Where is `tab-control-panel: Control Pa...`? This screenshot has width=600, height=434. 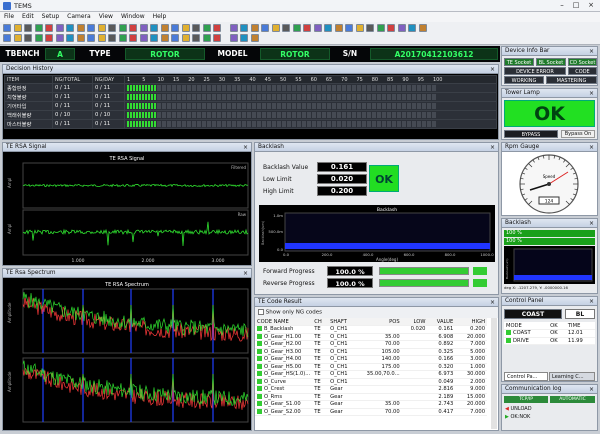 tab-control-panel: Control Pa... is located at coordinates (526, 376).